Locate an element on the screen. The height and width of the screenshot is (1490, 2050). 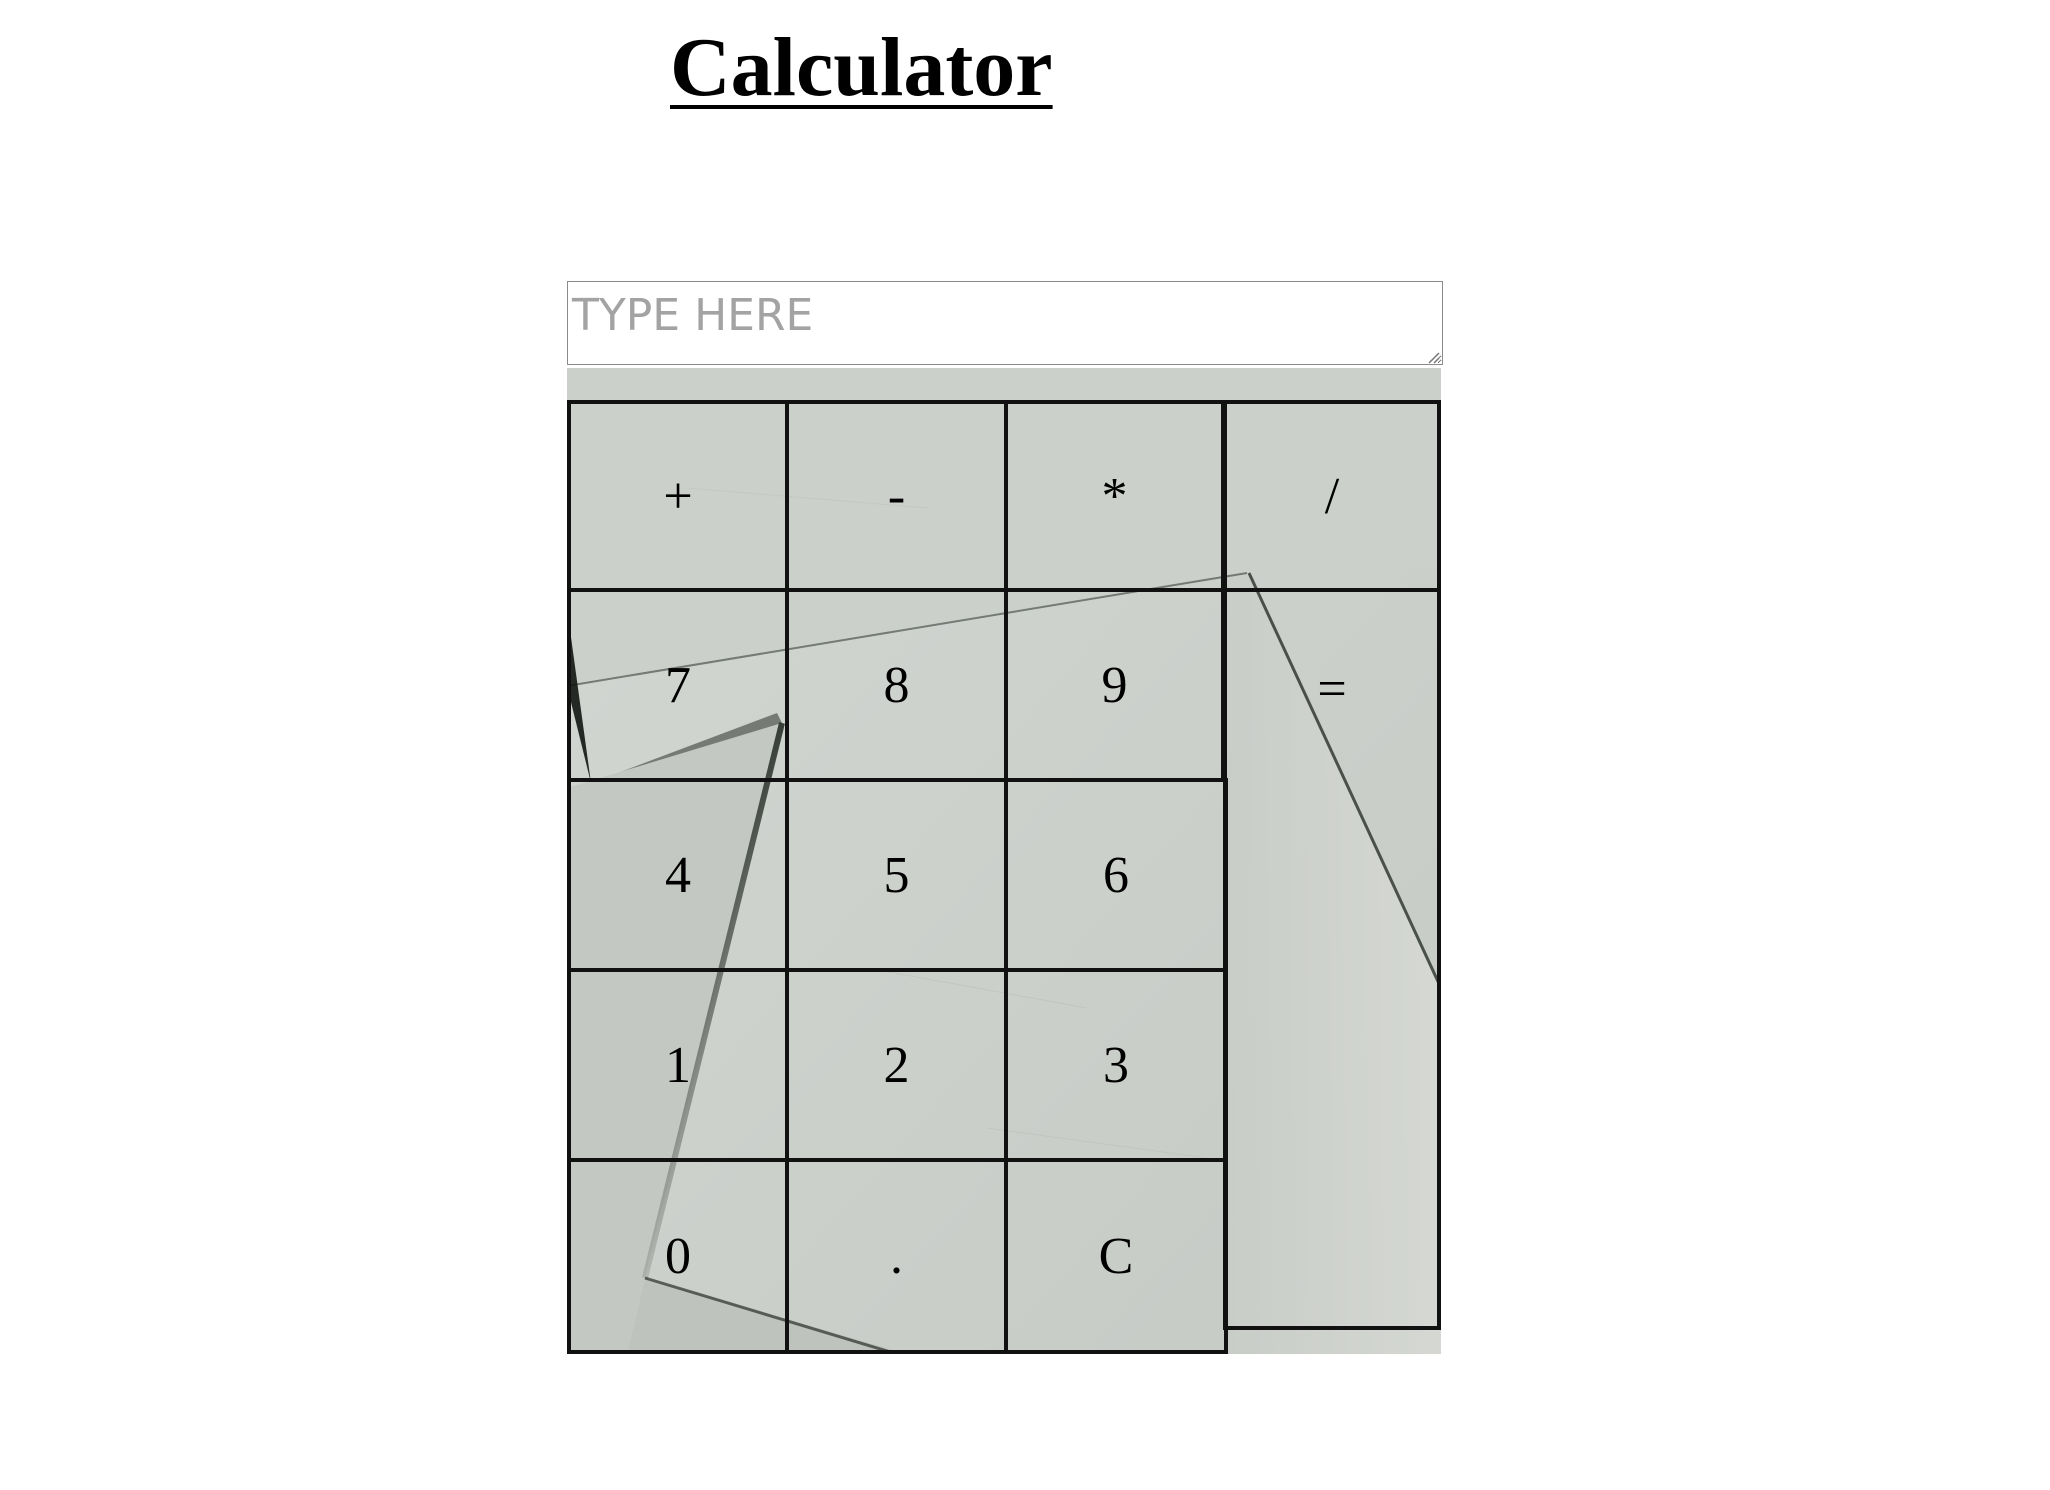
seven-label: 7 is located at coordinates (678, 685).